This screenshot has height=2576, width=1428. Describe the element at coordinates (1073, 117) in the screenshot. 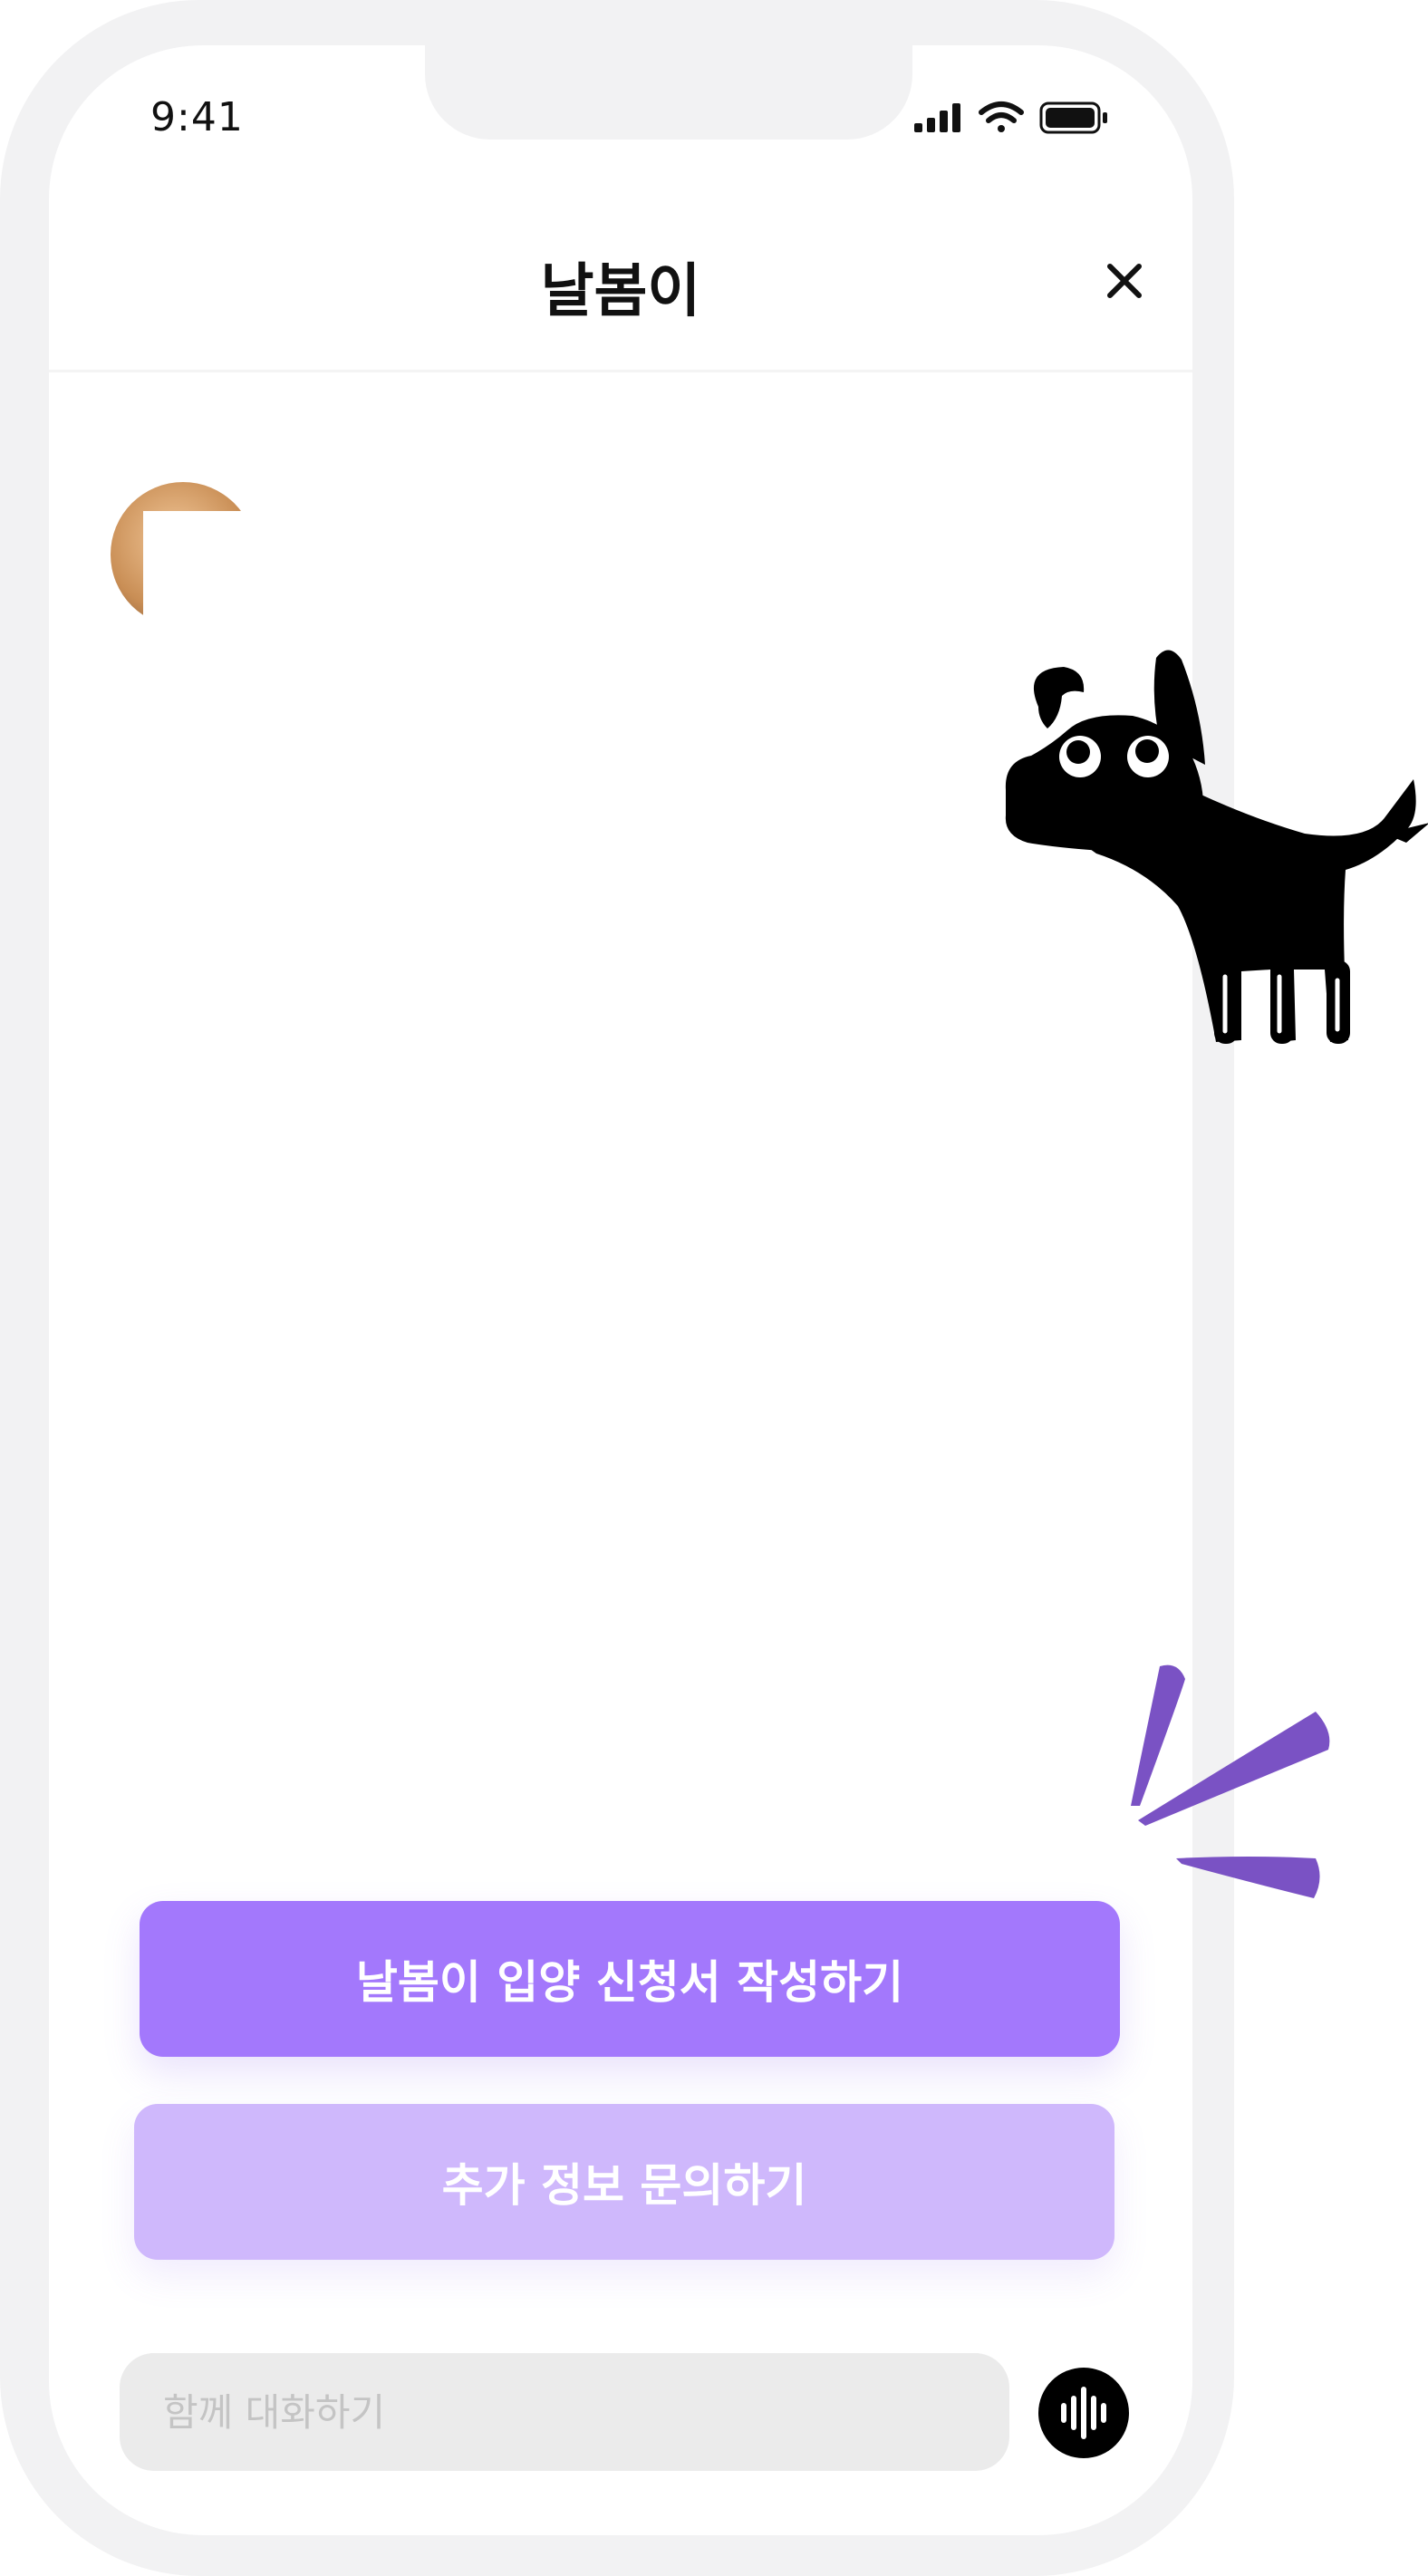

I see `battery-icon` at that location.